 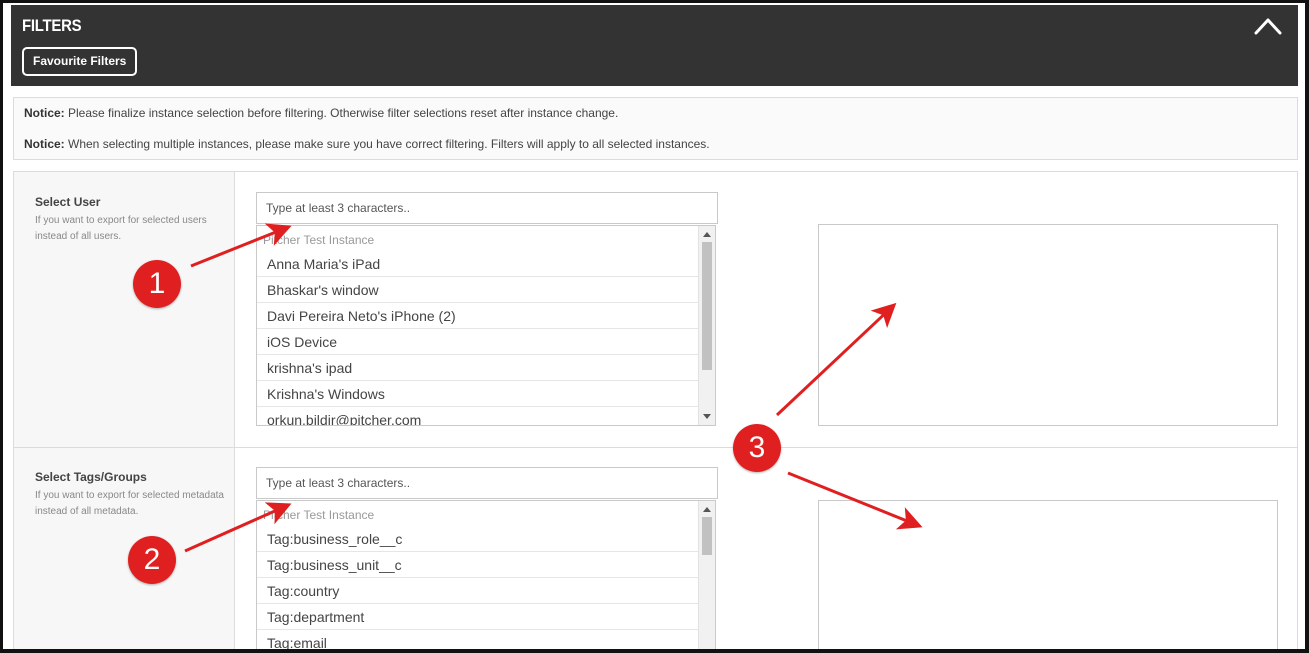 What do you see at coordinates (478, 539) in the screenshot?
I see `list-item: Tag:business_role__c` at bounding box center [478, 539].